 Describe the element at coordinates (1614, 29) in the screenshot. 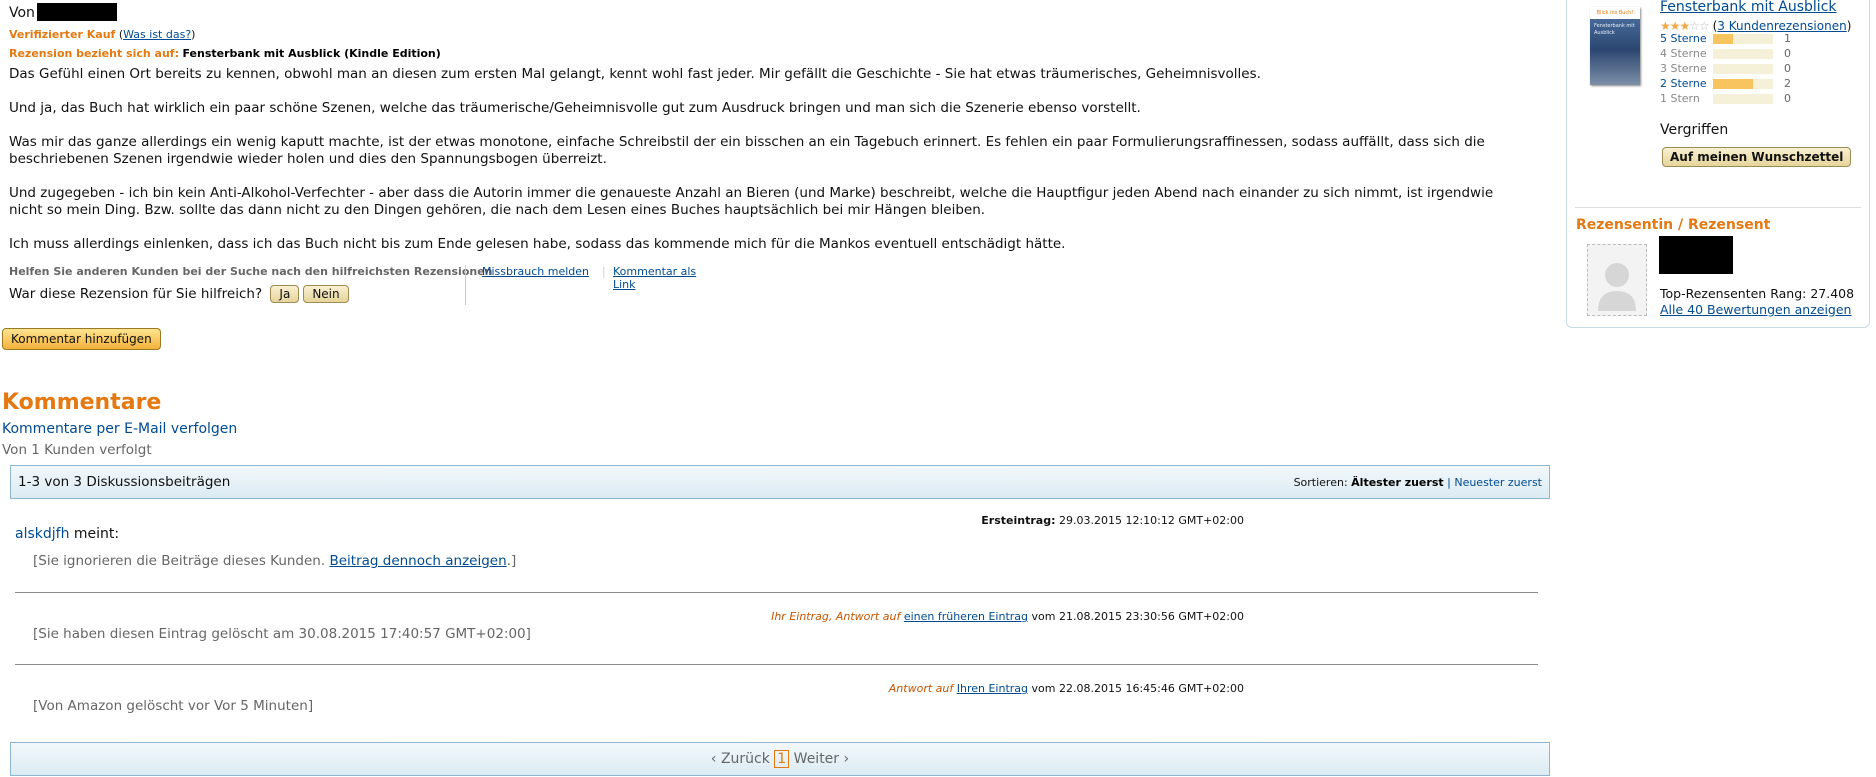

I see `cover-title-text: Fensterbank mit Ausblick` at that location.